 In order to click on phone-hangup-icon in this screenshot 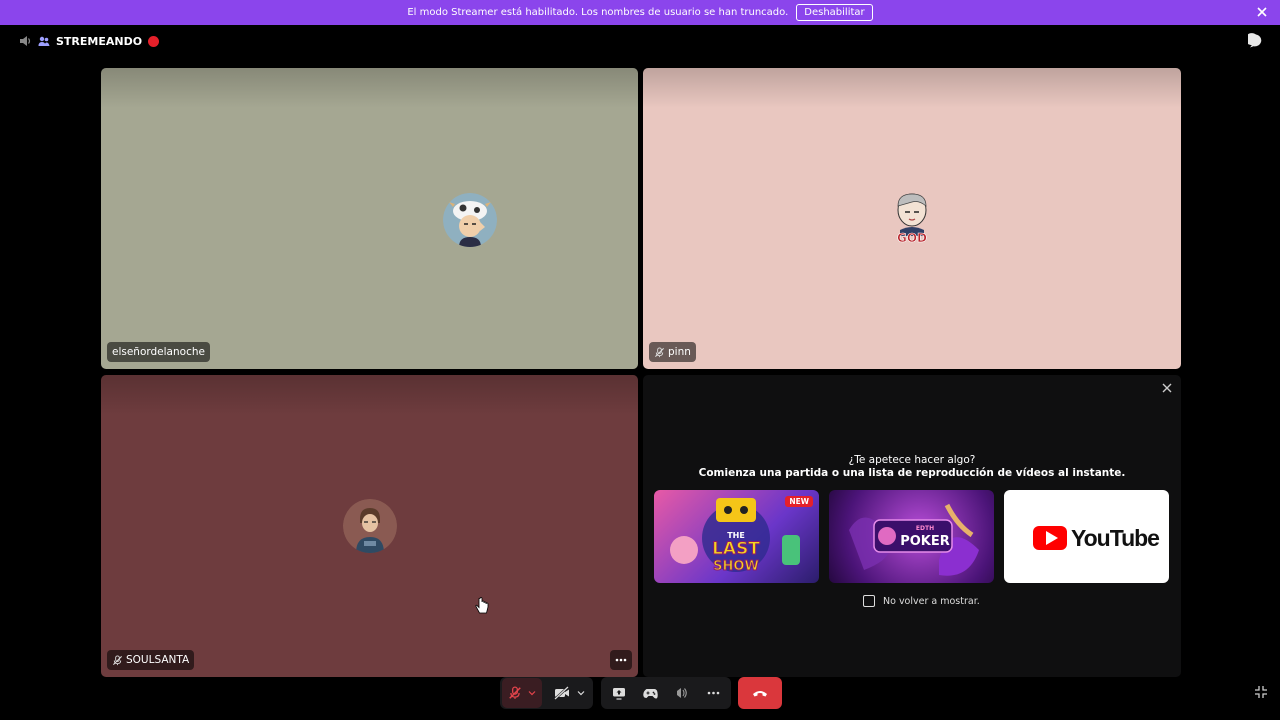, I will do `click(760, 694)`.